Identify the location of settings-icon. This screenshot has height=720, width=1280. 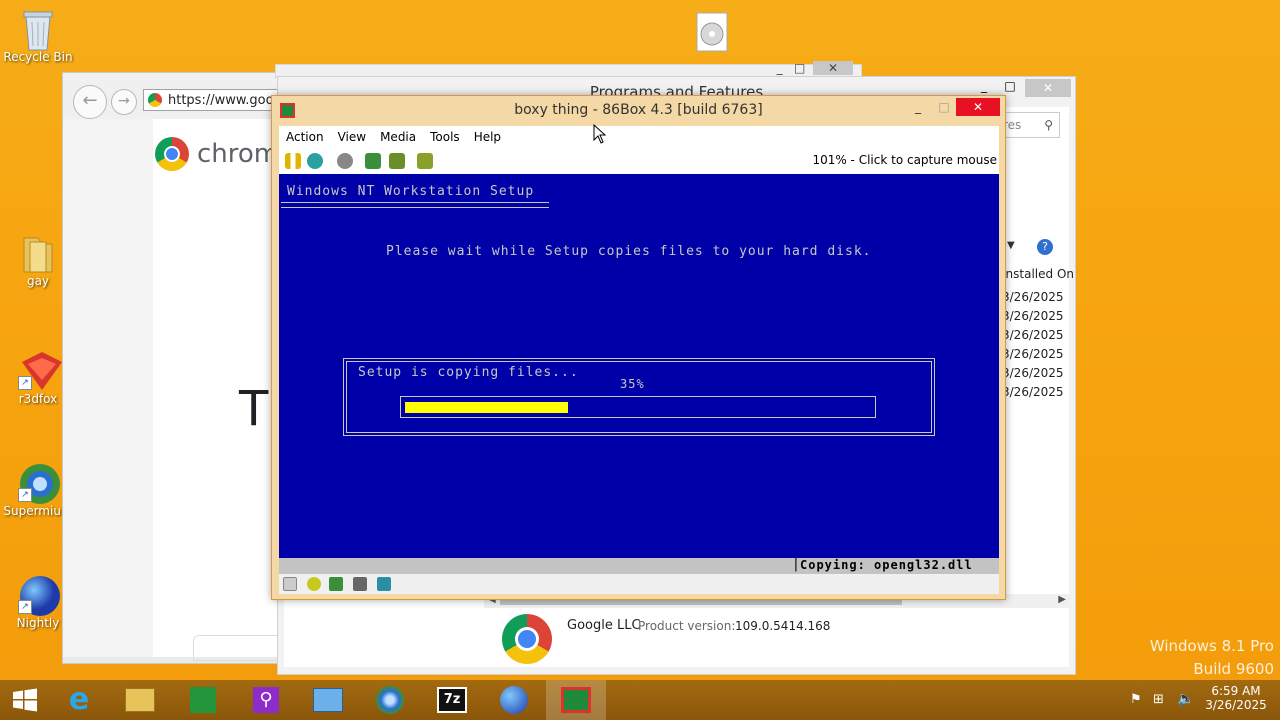
(397, 161).